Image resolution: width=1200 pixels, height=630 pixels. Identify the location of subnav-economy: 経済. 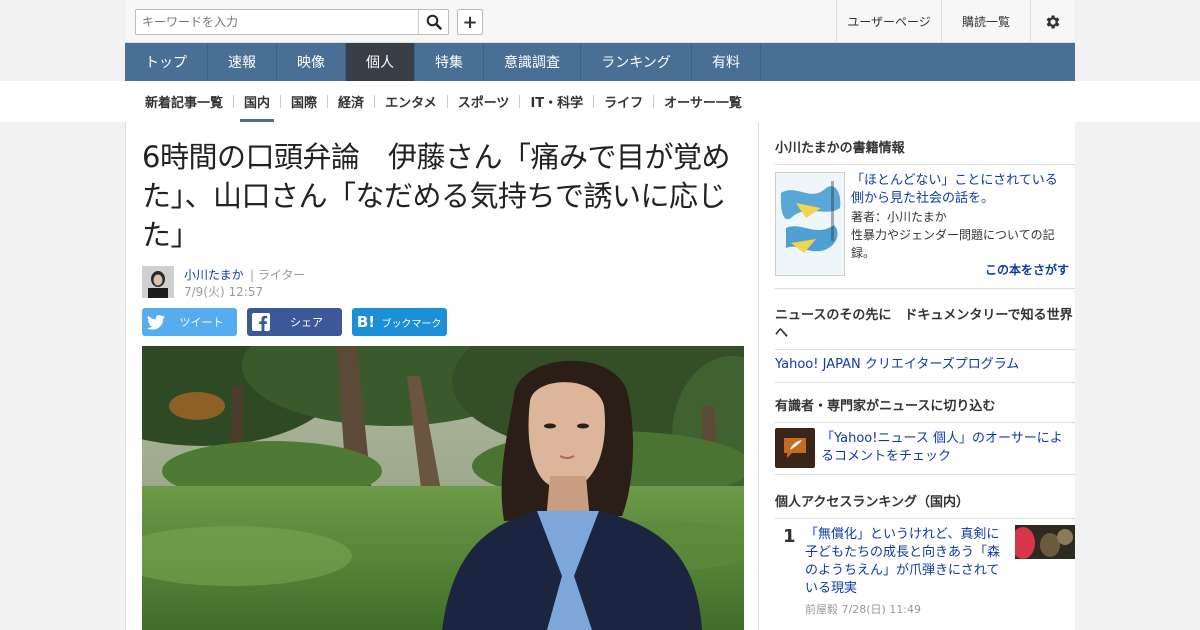
(351, 101).